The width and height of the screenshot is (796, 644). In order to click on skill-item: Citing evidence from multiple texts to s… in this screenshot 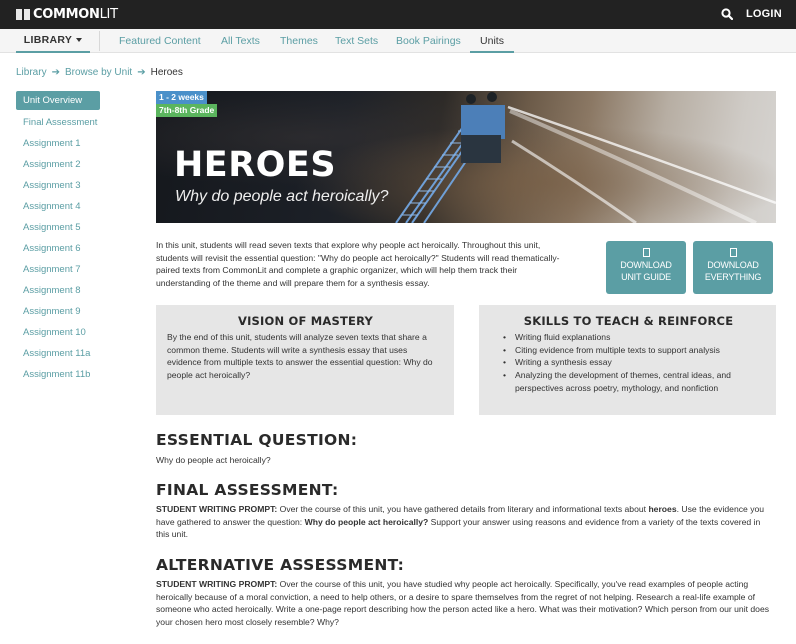, I will do `click(634, 350)`.